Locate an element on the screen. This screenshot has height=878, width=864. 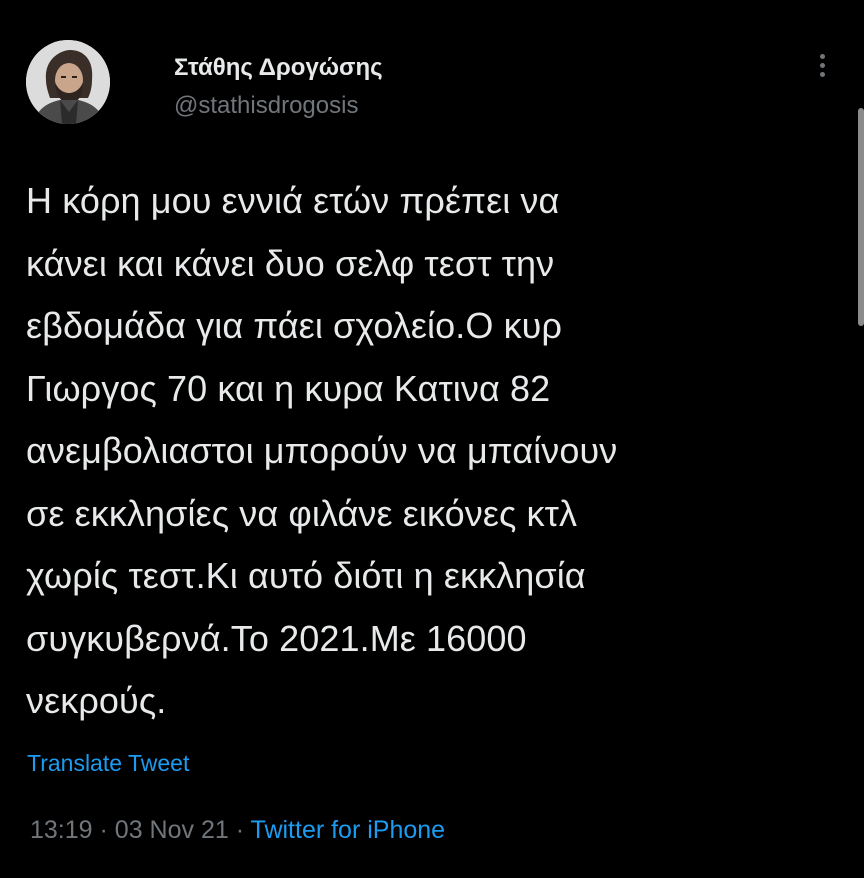
tweet-text-line: συγκυβερνά.Το 2021.Με 16000 is located at coordinates (276, 638).